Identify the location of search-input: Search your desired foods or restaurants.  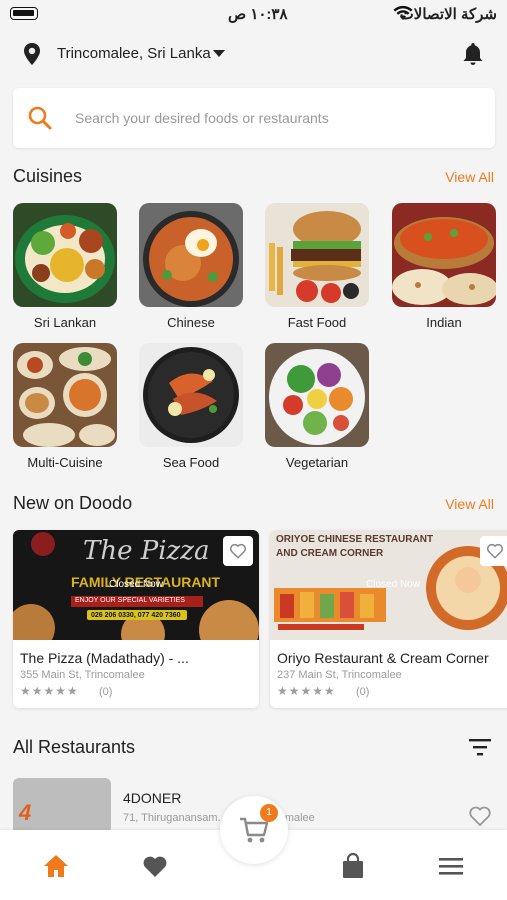
(202, 118).